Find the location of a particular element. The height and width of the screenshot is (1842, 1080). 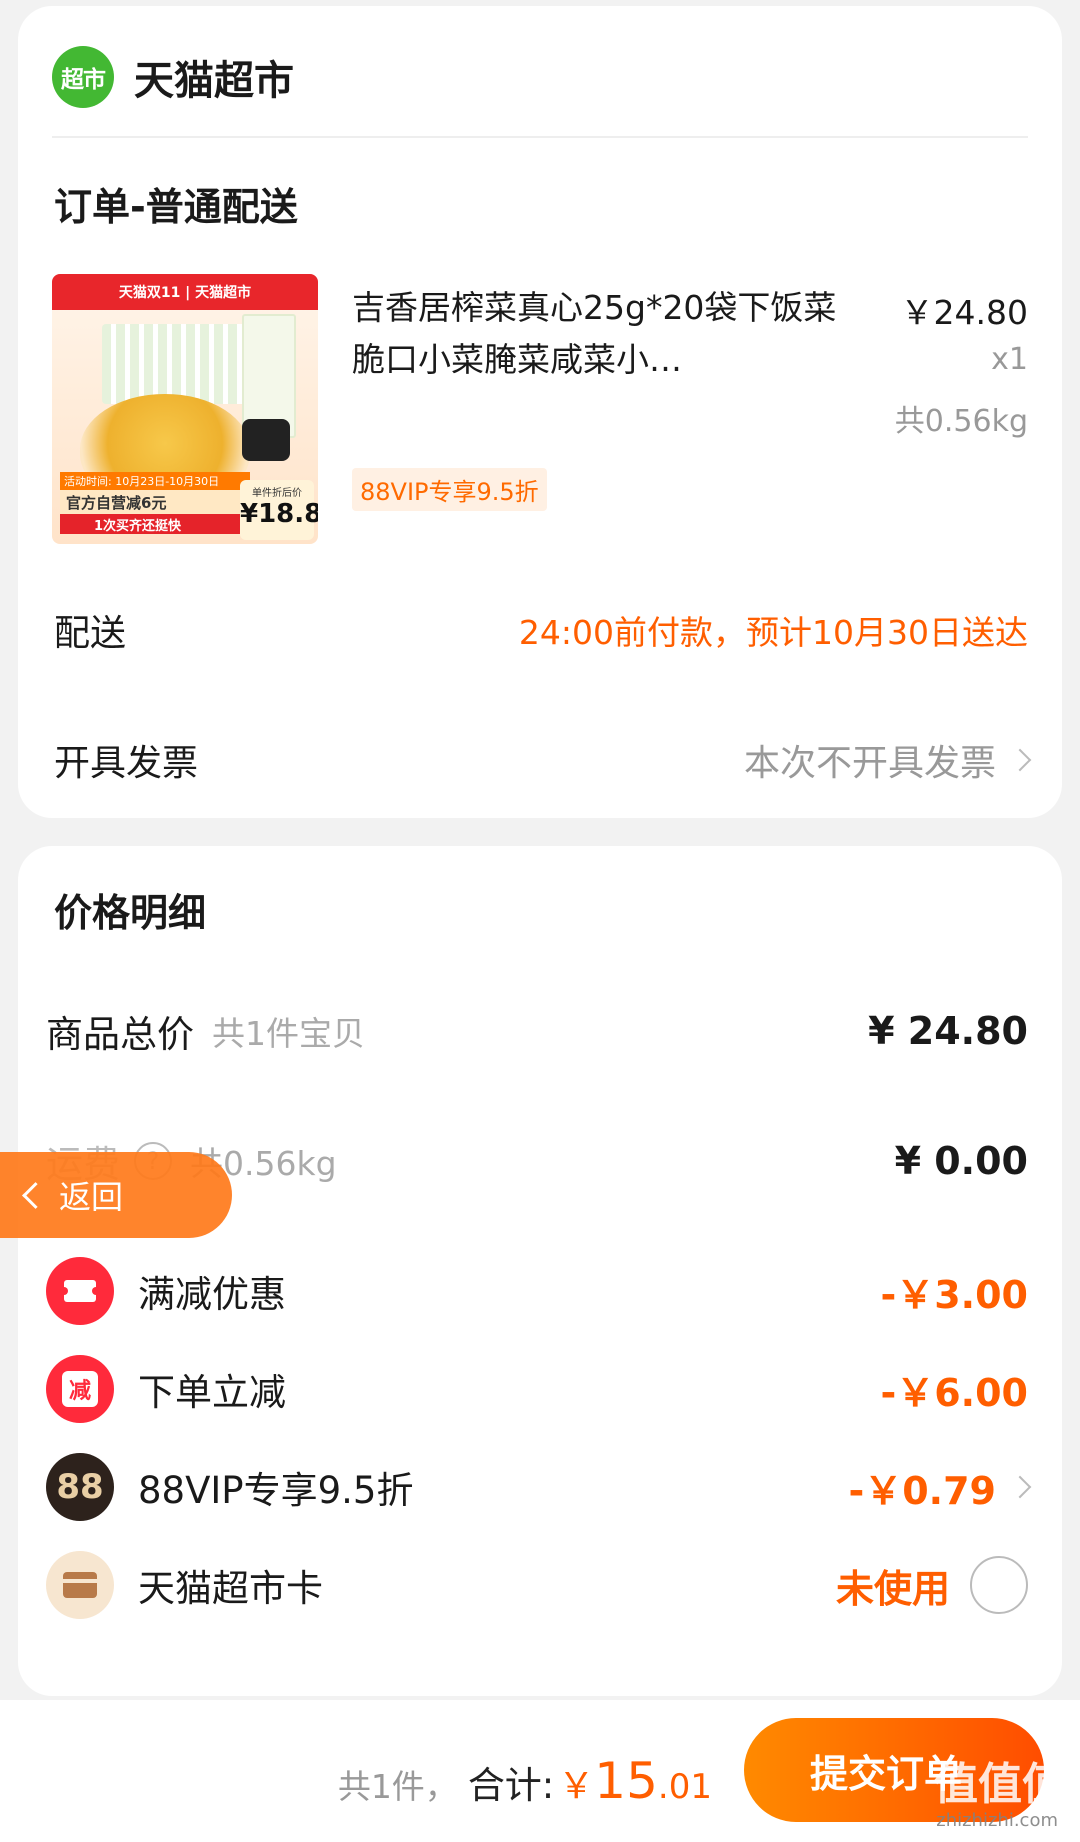

vip-discount-tag: 88VIP专享9.5折 is located at coordinates (449, 489).